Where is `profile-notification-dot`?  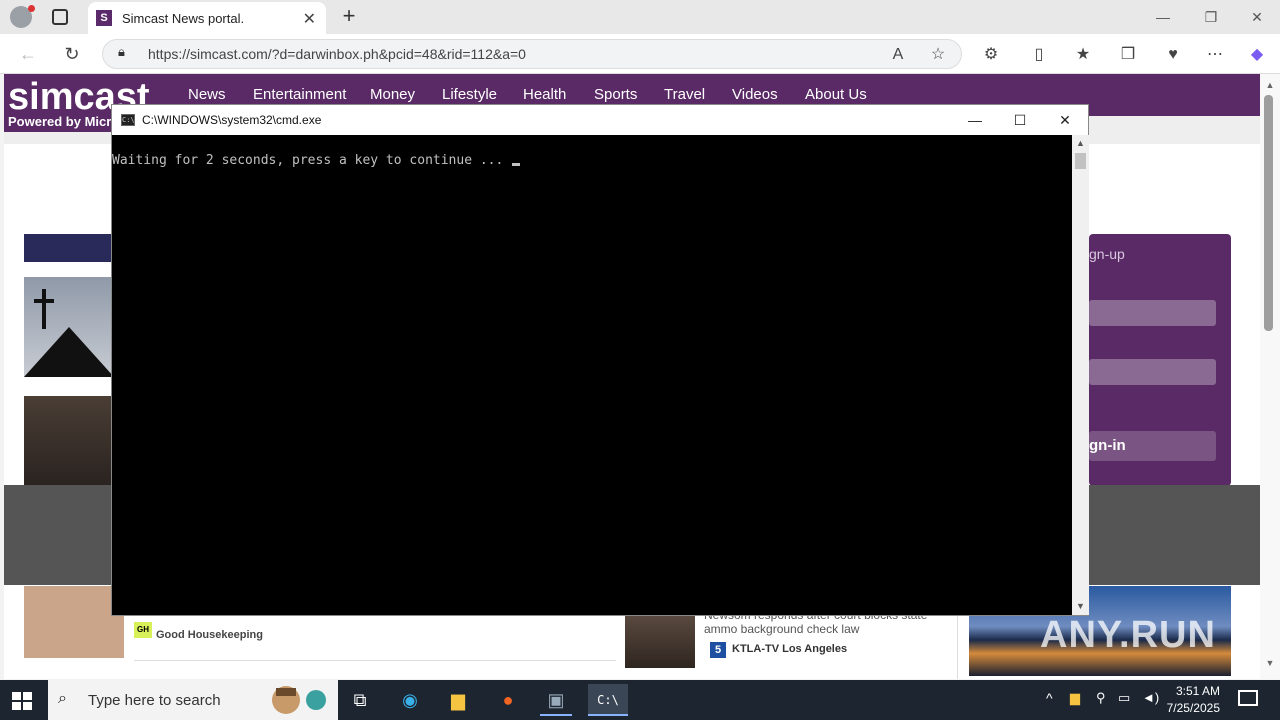 profile-notification-dot is located at coordinates (31, 8).